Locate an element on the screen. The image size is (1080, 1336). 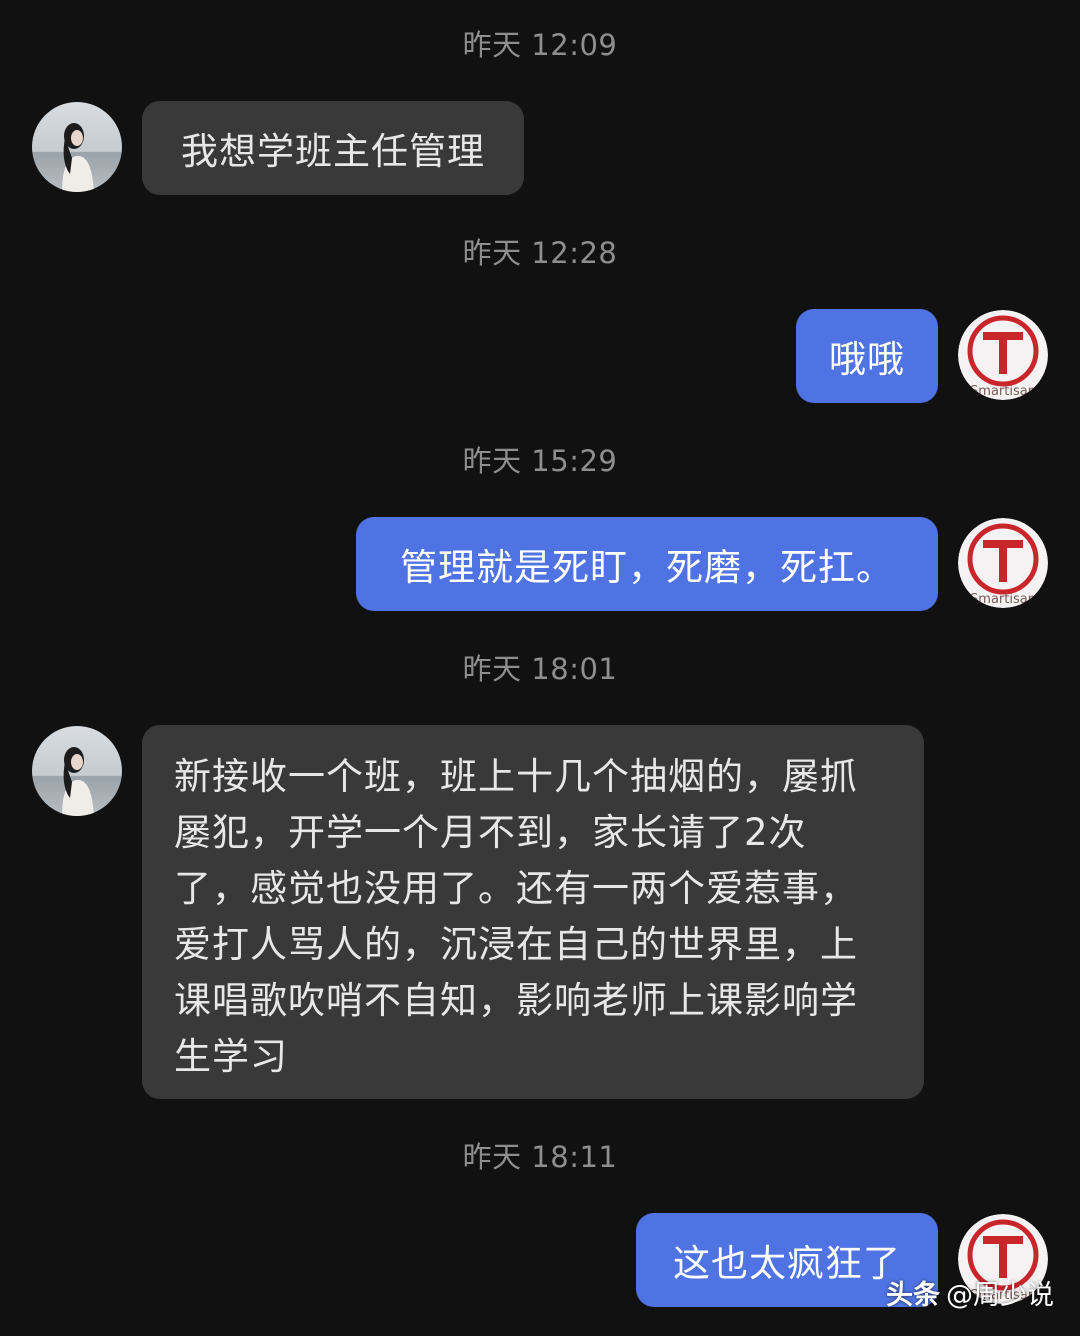
received-message-bubble: 我想学班主任管理 is located at coordinates (333, 148).